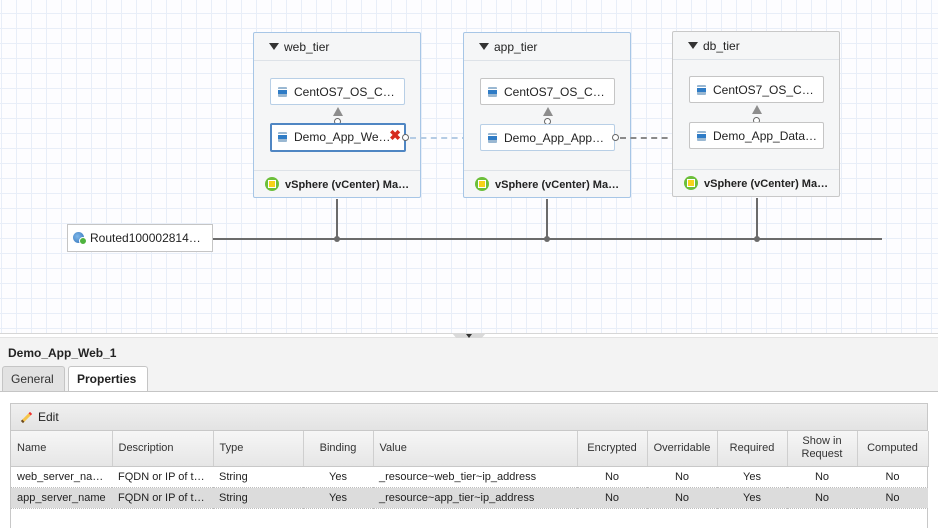 The width and height of the screenshot is (938, 528). I want to click on cell-name: app_server_name, so click(61, 498).